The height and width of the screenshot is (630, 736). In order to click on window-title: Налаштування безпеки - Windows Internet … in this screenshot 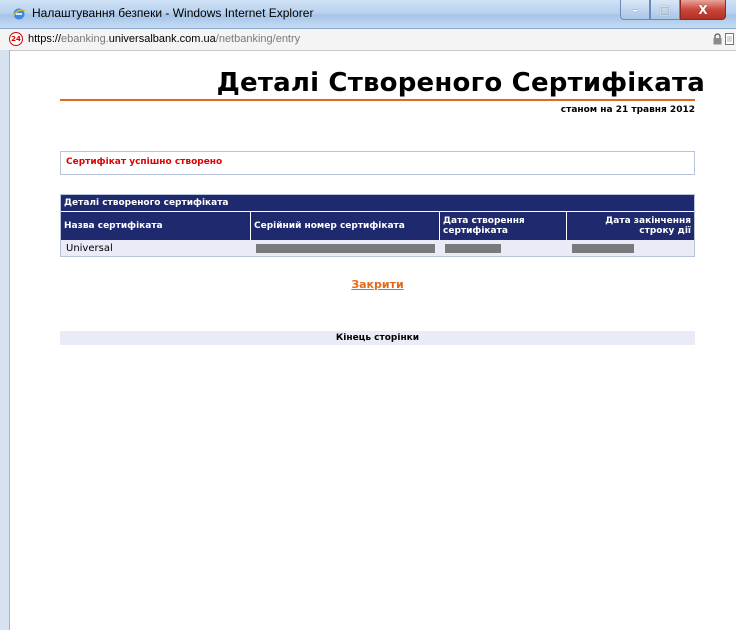, I will do `click(173, 13)`.